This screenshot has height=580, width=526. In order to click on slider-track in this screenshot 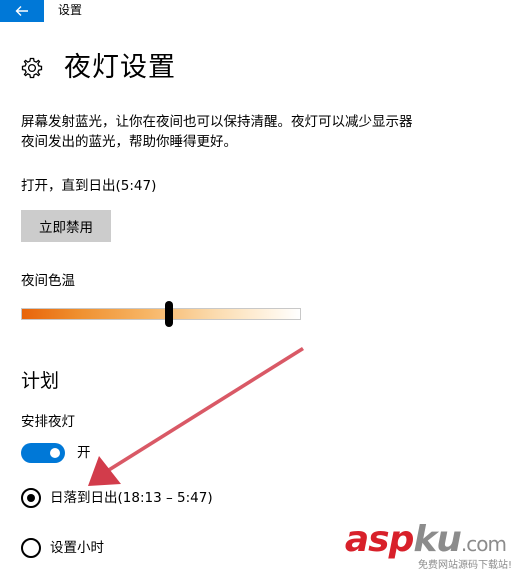, I will do `click(161, 314)`.